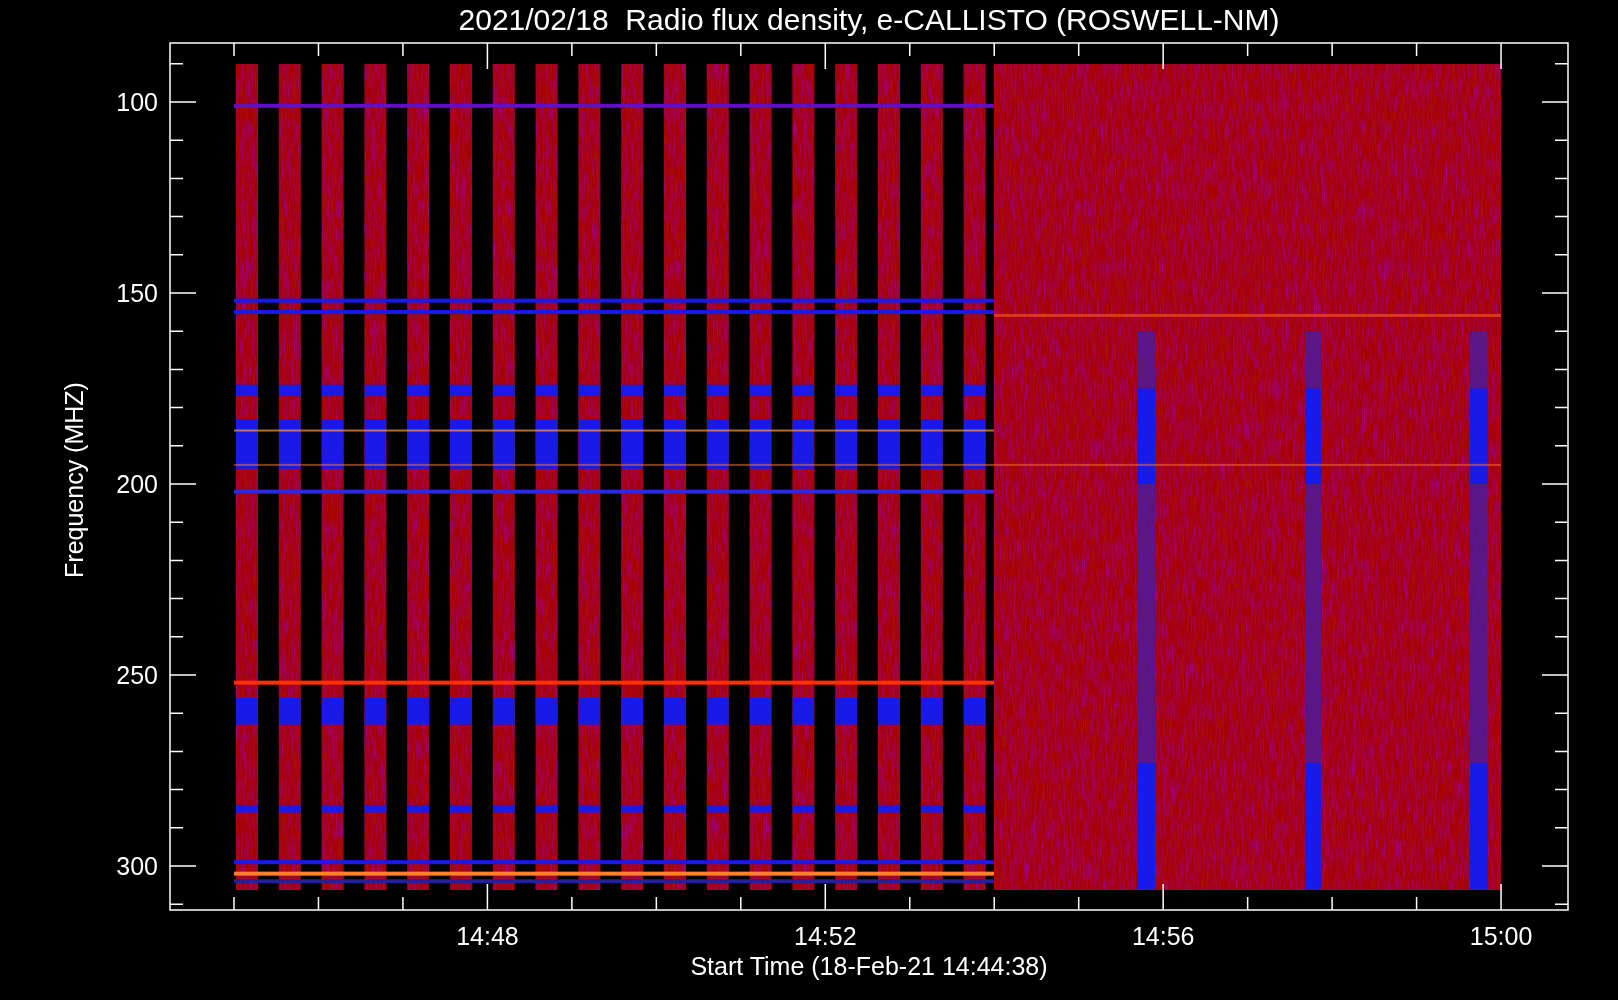  What do you see at coordinates (137, 293) in the screenshot?
I see `tick-label: 150` at bounding box center [137, 293].